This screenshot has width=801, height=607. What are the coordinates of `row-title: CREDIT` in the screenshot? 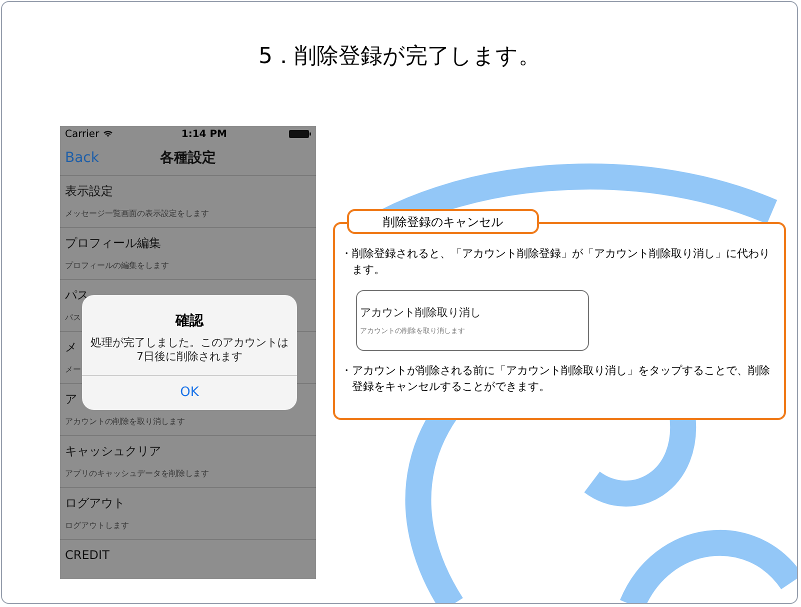 It's located at (87, 555).